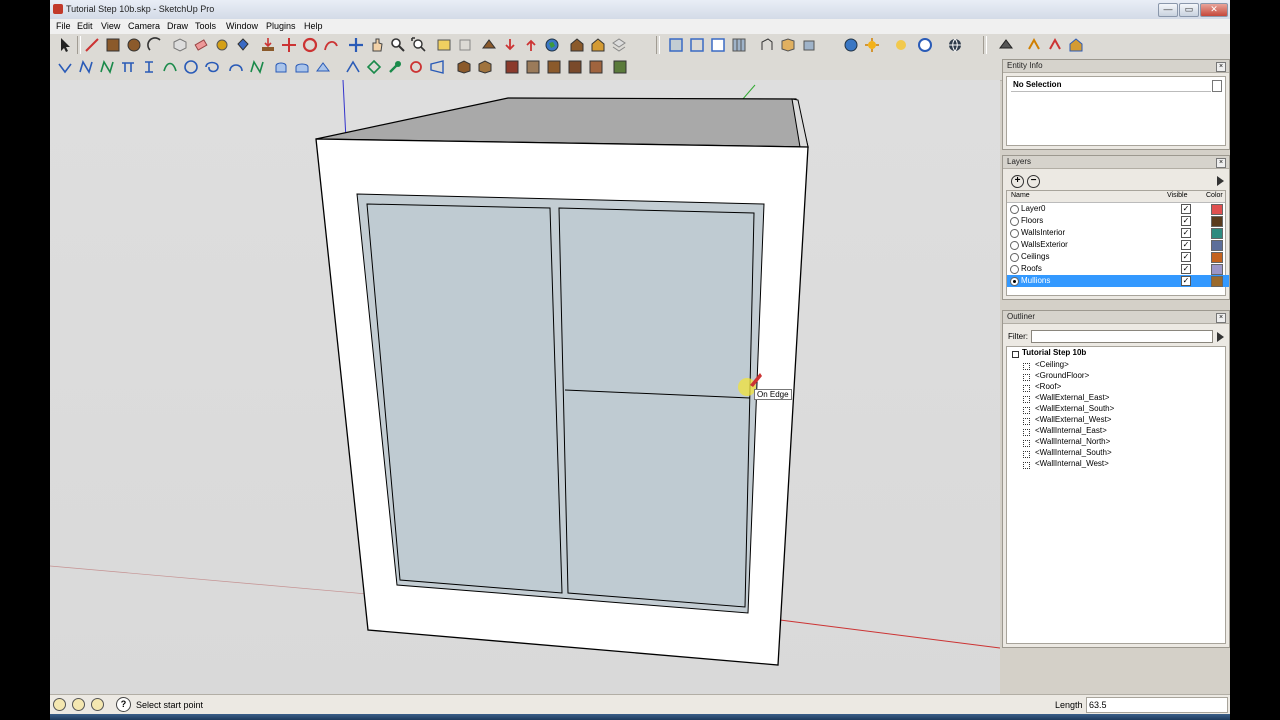 The width and height of the screenshot is (1280, 720). I want to click on draw-tool-9-icon, so click(236, 67).